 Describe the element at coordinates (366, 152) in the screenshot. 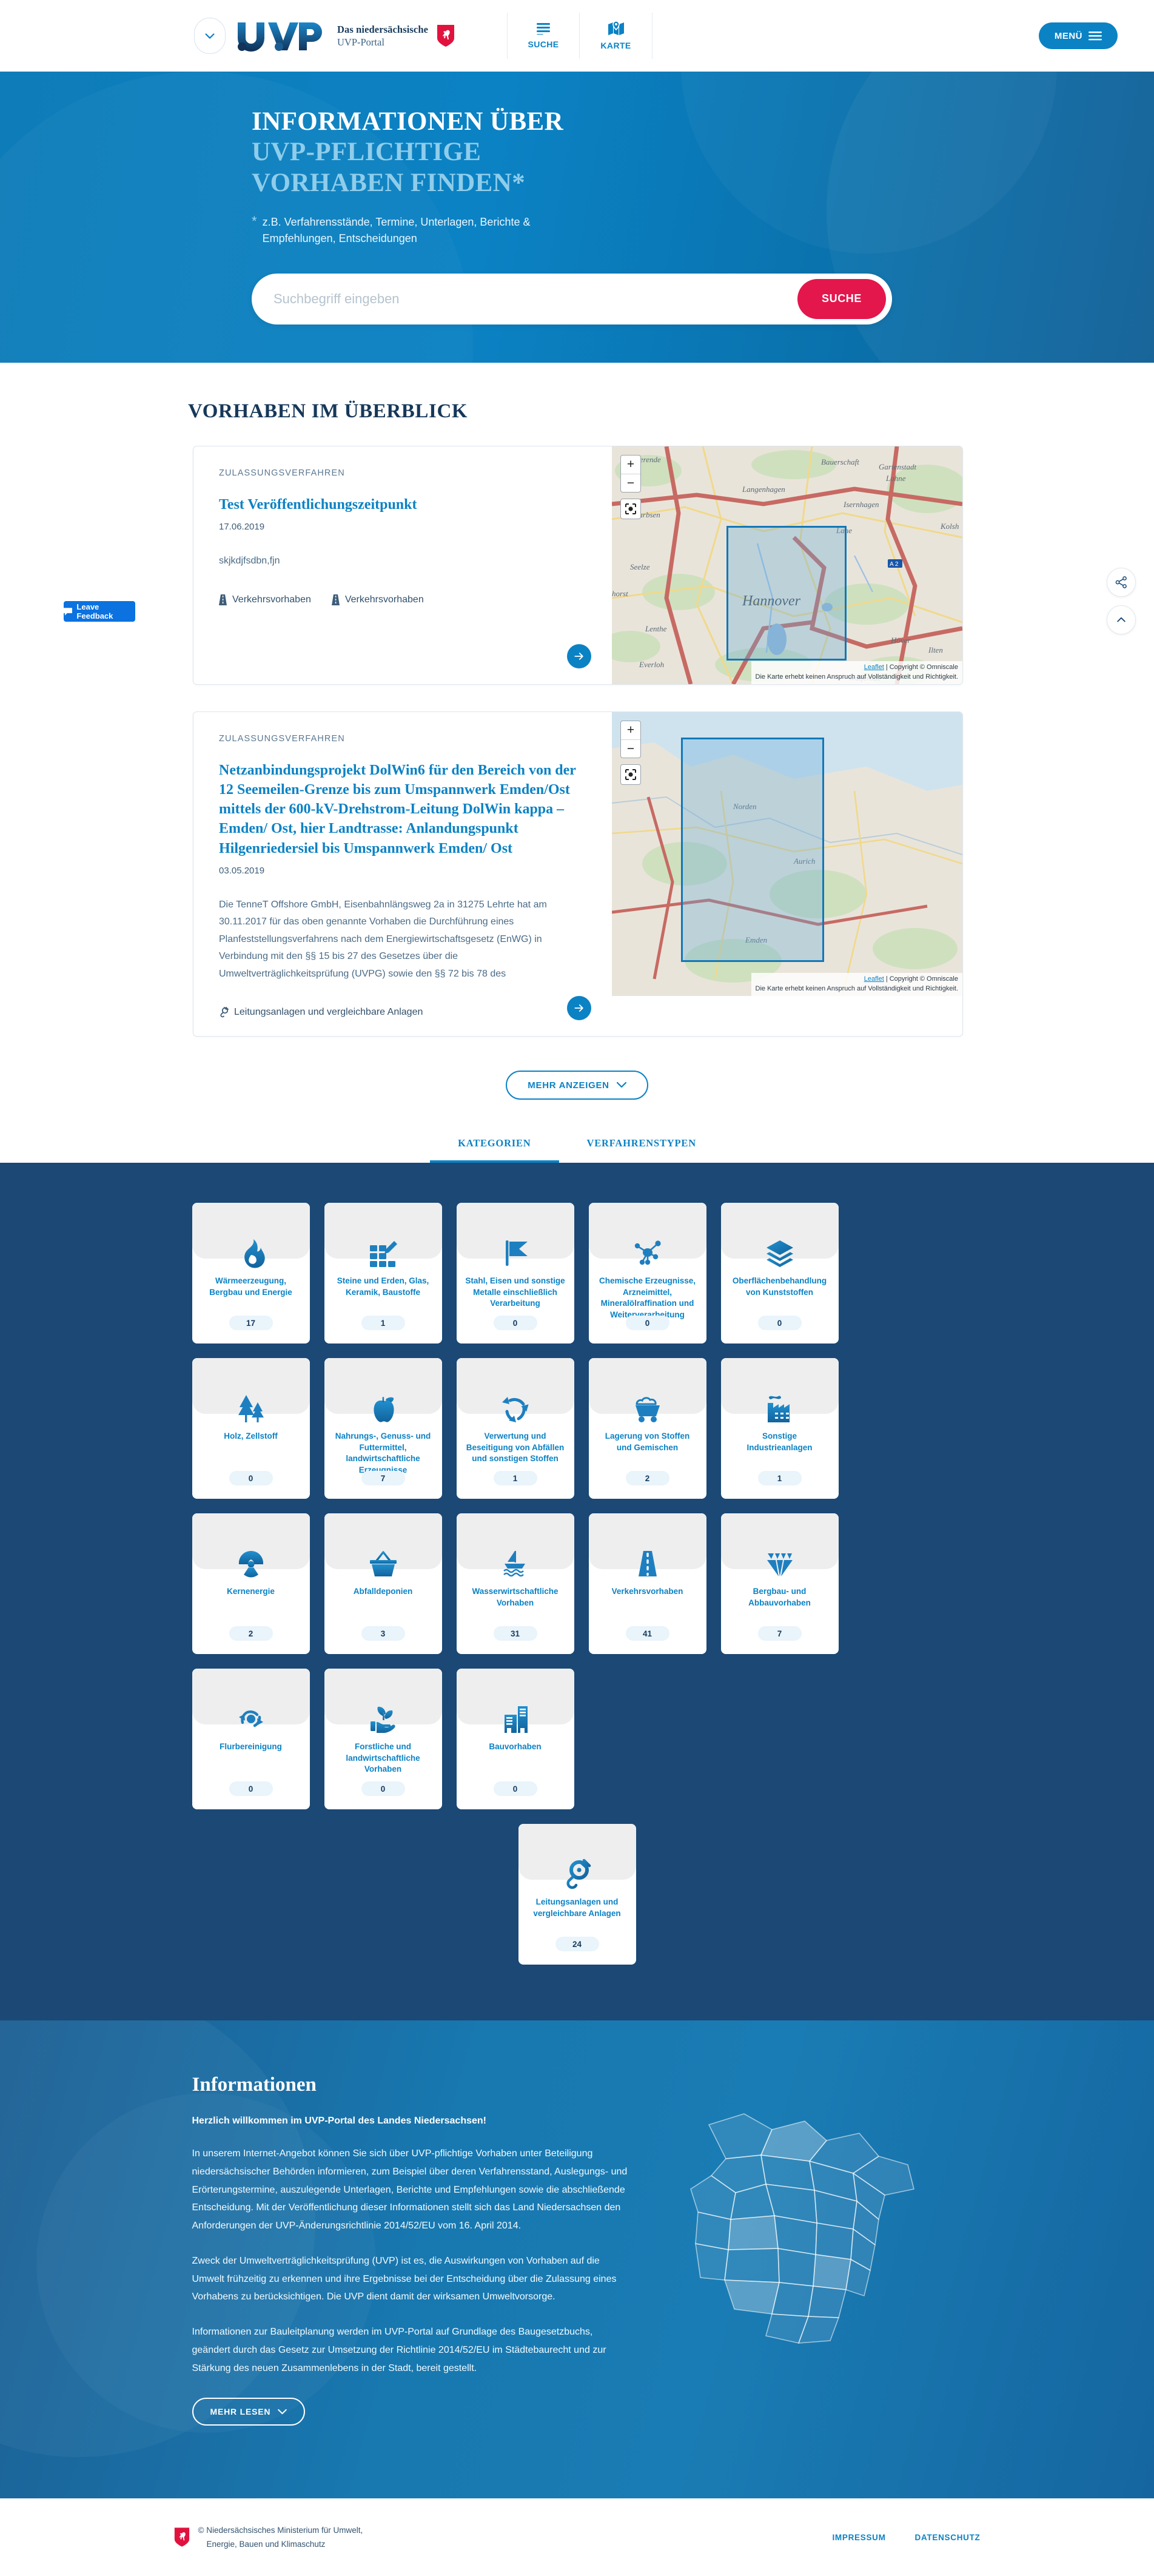

I see `hero-title-line-2: UVP-PFLICHTIGE` at that location.